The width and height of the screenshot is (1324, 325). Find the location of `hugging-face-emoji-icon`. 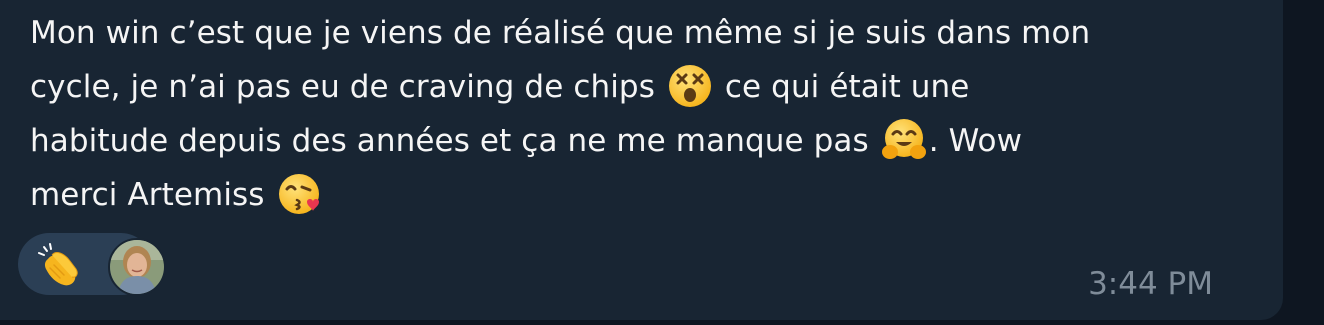

hugging-face-emoji-icon is located at coordinates (903, 139).